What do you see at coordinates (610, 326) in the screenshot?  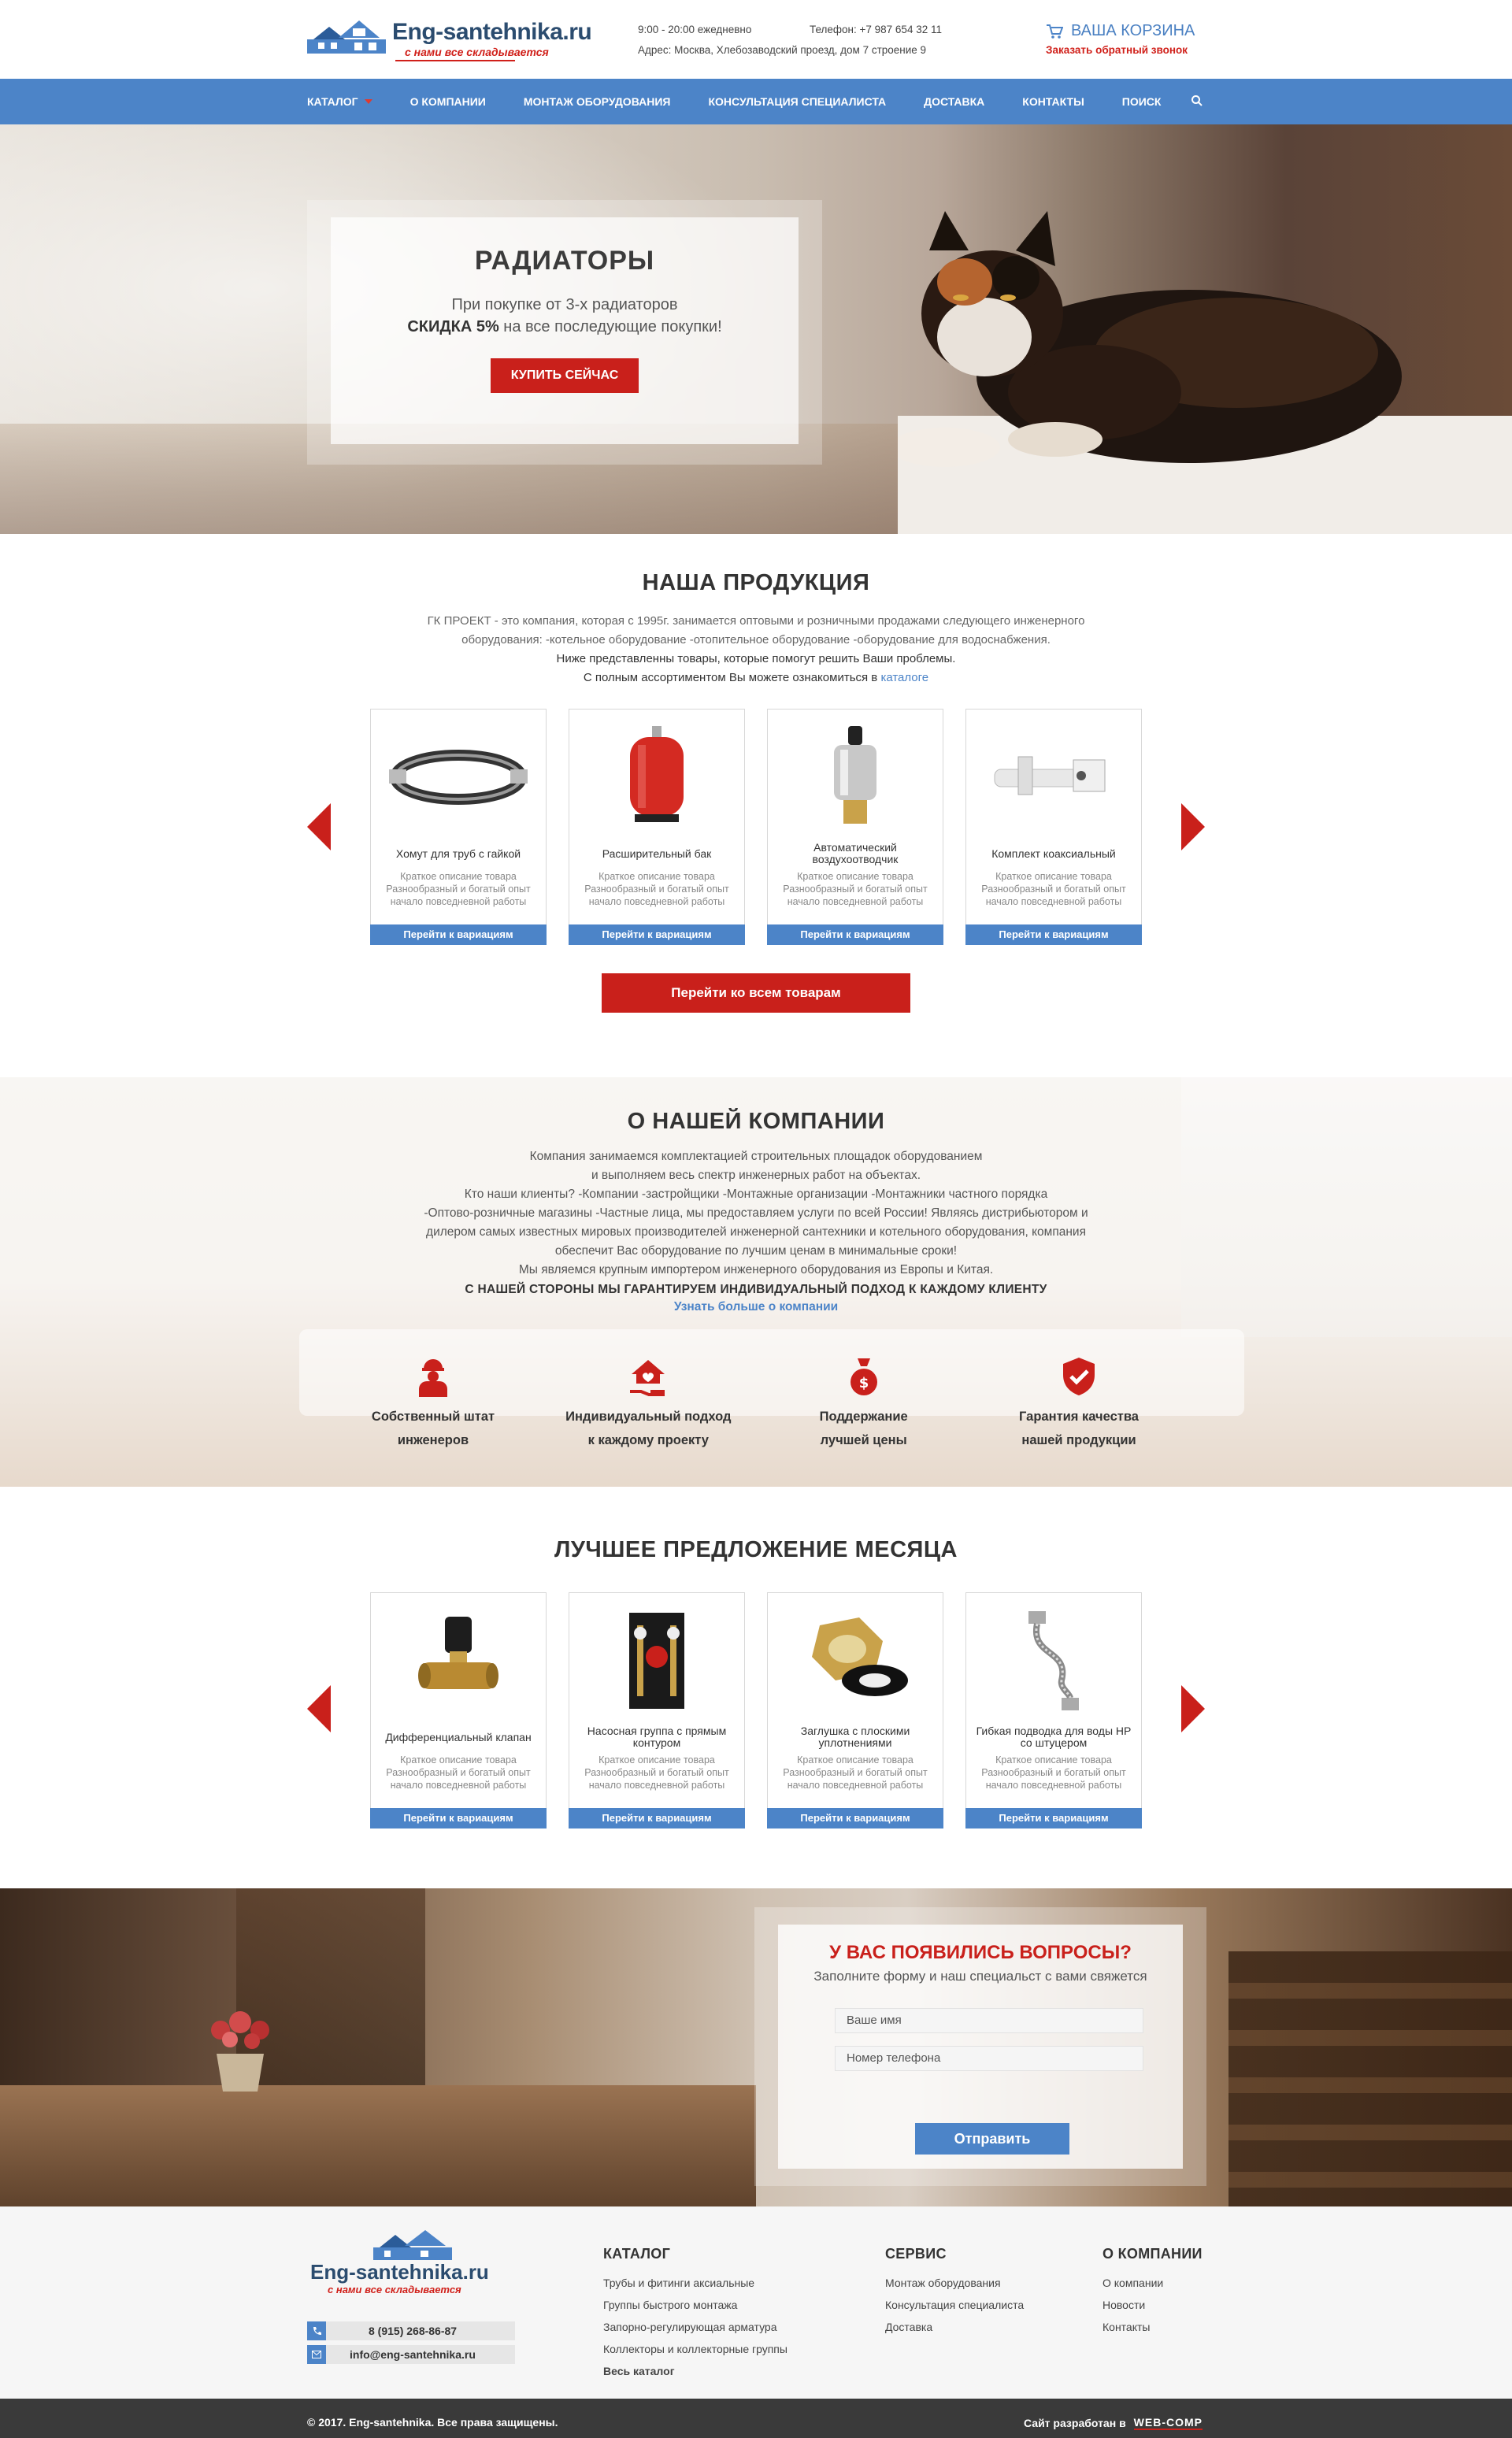 I see `hero-line-2-text: на все последующие покупки!` at bounding box center [610, 326].